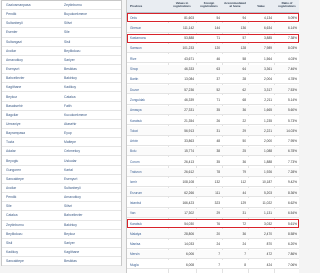 Image resolution: width=320 pixels, height=273 pixels. Describe the element at coordinates (213, 48) in the screenshot. I see `table-row: Samsun 101,233 120 128 7,989 8.03%` at that location.